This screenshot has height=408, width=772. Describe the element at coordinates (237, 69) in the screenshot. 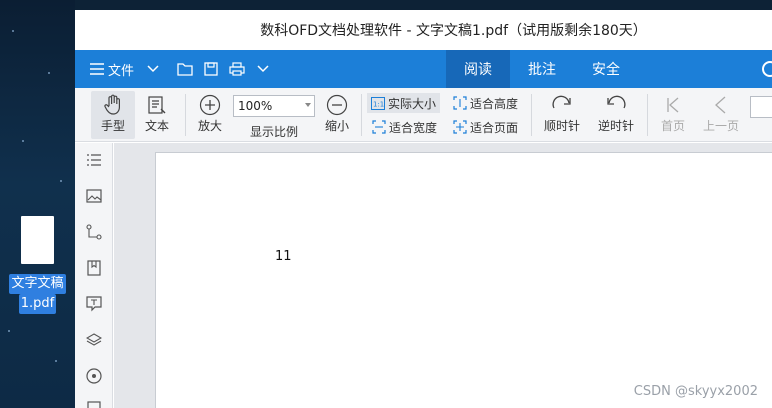

I see `print-icon` at that location.